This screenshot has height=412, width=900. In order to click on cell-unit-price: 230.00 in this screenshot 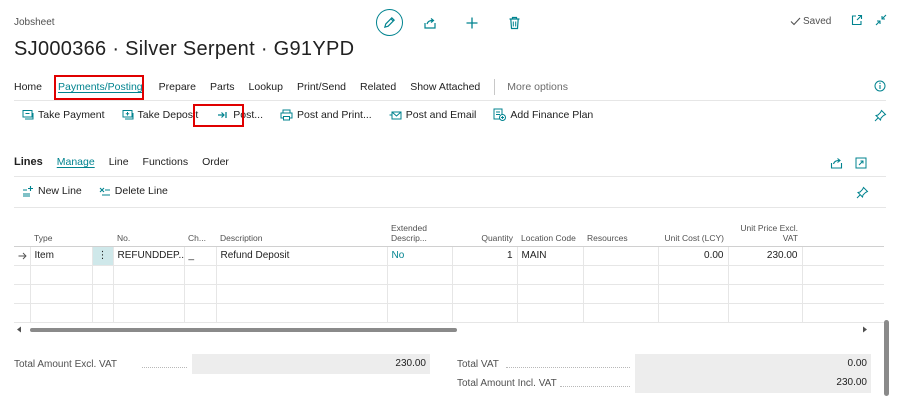, I will do `click(765, 256)`.